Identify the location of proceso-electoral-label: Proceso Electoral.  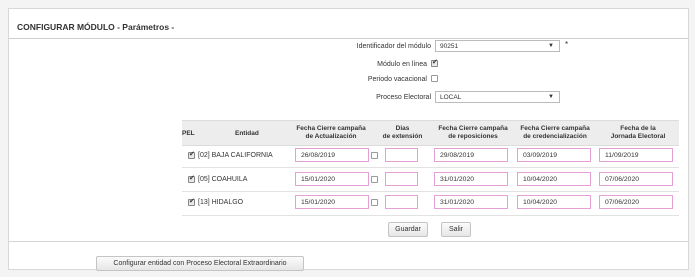
(403, 97).